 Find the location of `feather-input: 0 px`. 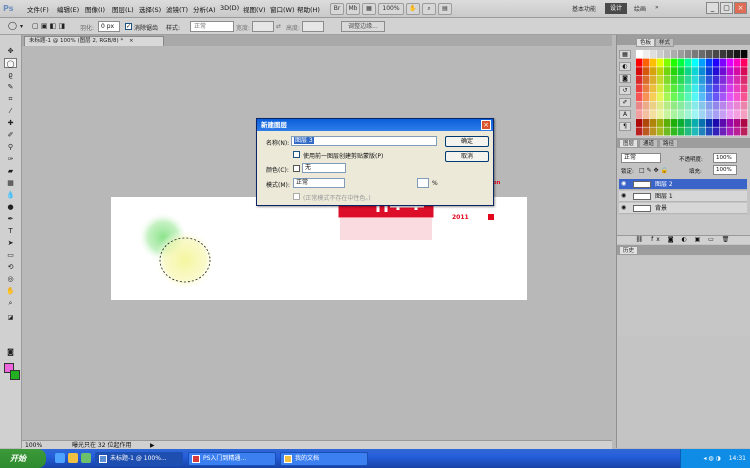

feather-input: 0 px is located at coordinates (109, 26).